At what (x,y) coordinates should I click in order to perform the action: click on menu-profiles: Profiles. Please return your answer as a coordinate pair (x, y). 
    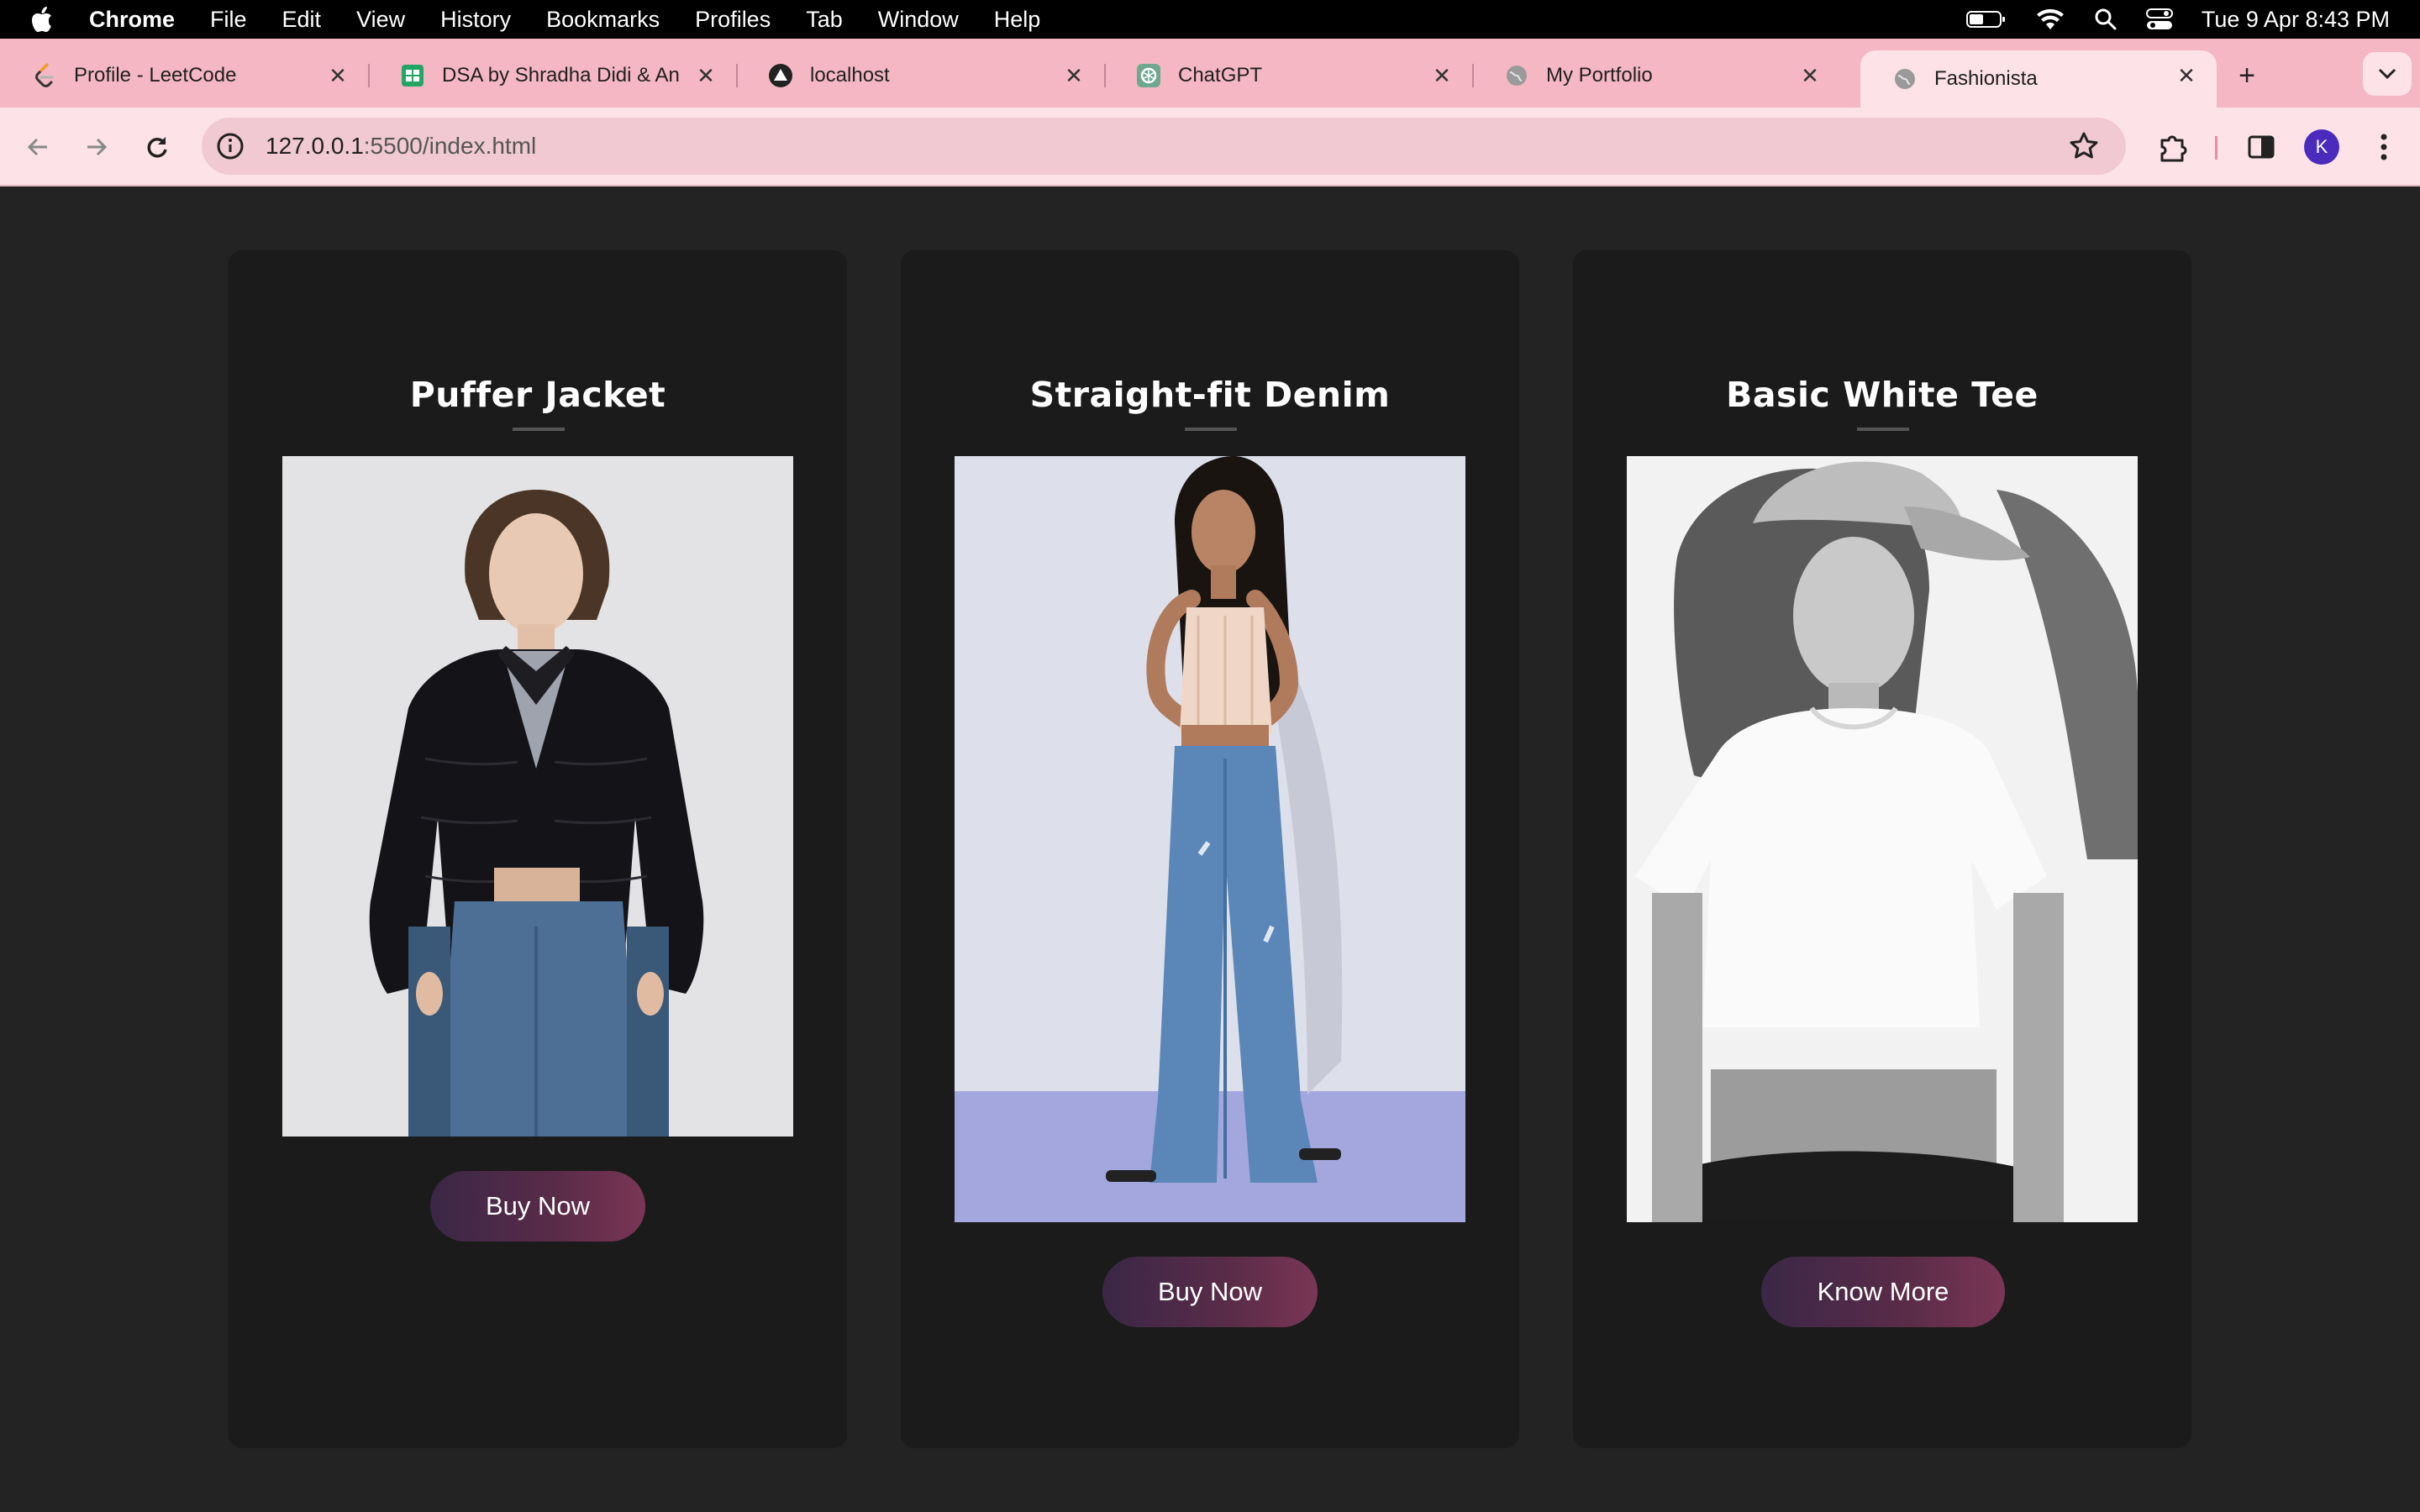
    Looking at the image, I should click on (733, 20).